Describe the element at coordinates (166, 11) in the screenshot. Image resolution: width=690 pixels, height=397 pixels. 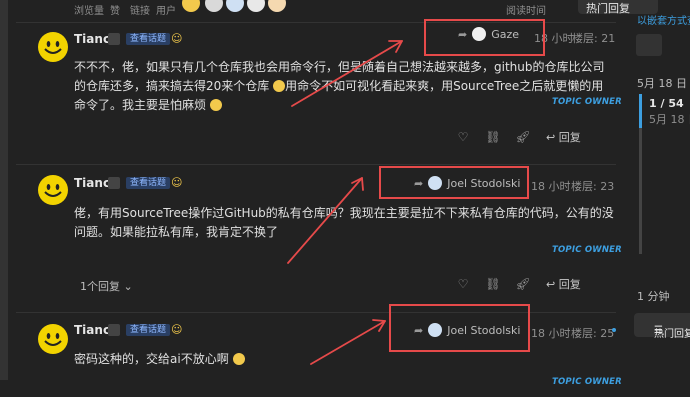
I see `stat-users-label: 用户` at that location.